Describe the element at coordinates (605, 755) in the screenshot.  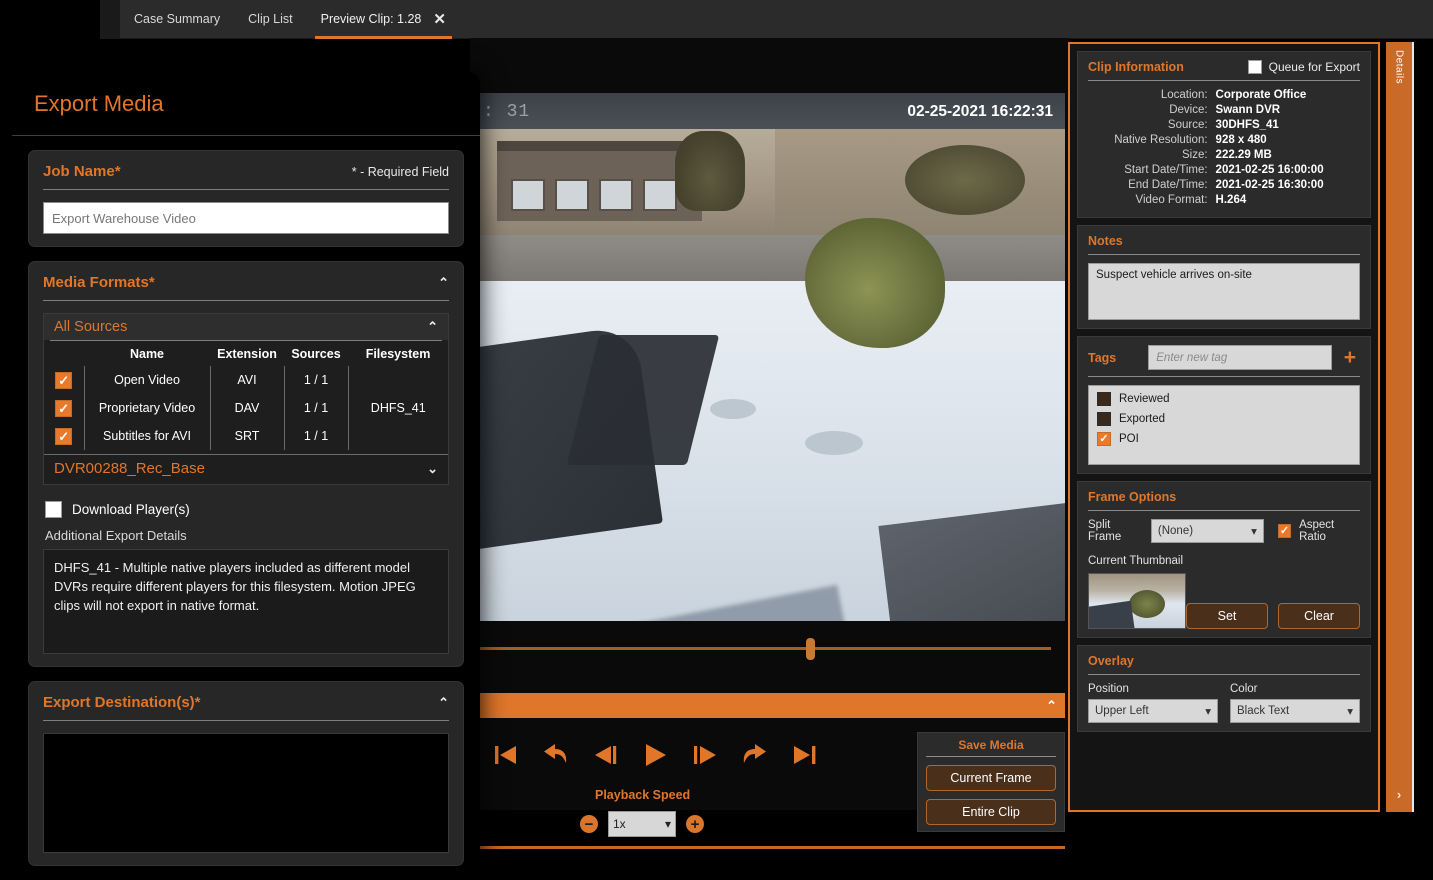
I see `previous-frame-icon` at that location.